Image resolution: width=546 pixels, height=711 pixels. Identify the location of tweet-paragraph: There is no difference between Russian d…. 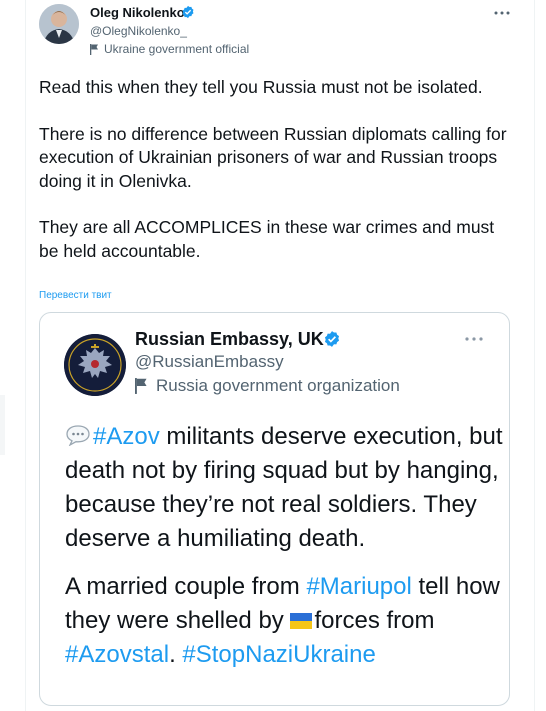
(273, 157).